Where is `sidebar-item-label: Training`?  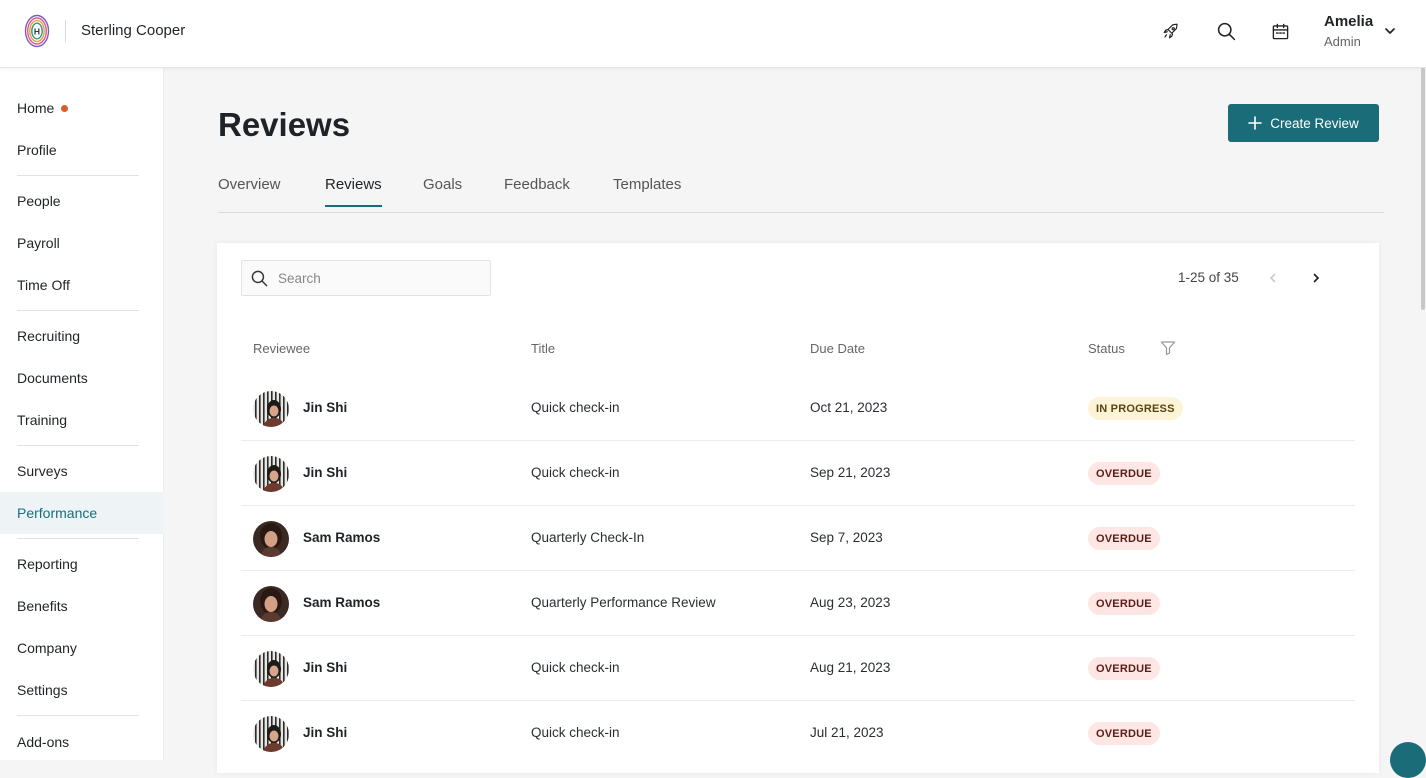
sidebar-item-label: Training is located at coordinates (42, 420).